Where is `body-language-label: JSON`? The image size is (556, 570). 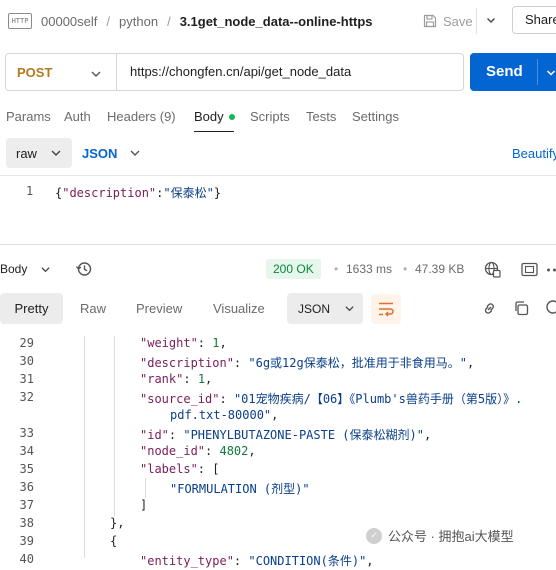 body-language-label: JSON is located at coordinates (100, 153).